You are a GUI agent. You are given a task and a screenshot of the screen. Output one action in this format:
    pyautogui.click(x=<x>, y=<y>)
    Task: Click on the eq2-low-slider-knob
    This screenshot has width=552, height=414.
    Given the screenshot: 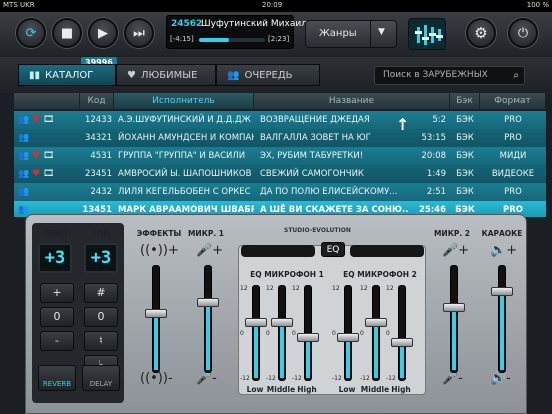 What is the action you would take?
    pyautogui.click(x=348, y=337)
    